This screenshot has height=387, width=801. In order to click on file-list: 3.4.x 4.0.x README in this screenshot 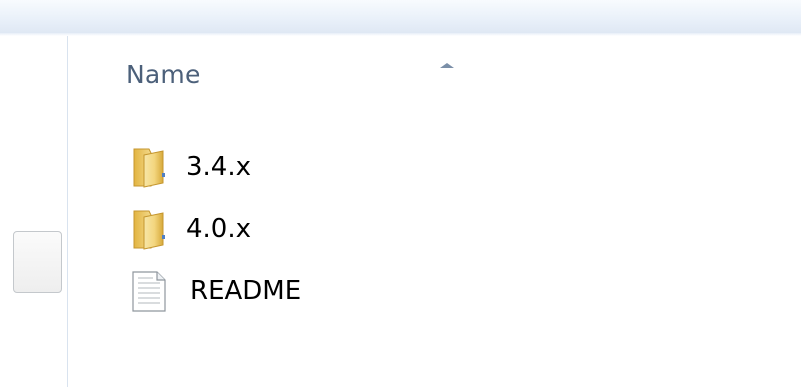, I will do `click(215, 229)`.